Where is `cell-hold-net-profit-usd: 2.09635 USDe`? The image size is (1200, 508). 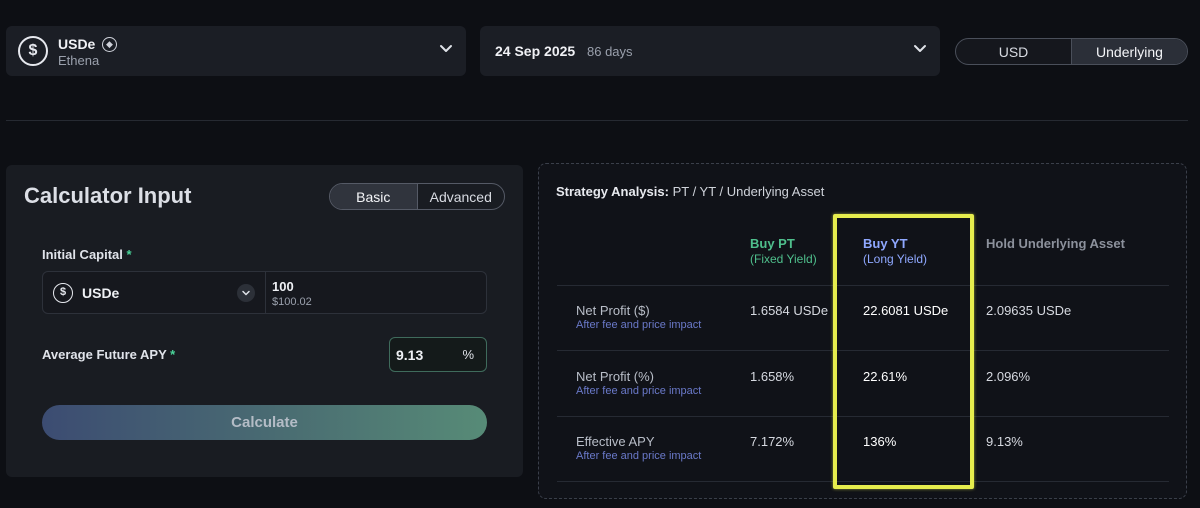
cell-hold-net-profit-usd: 2.09635 USDe is located at coordinates (1029, 310).